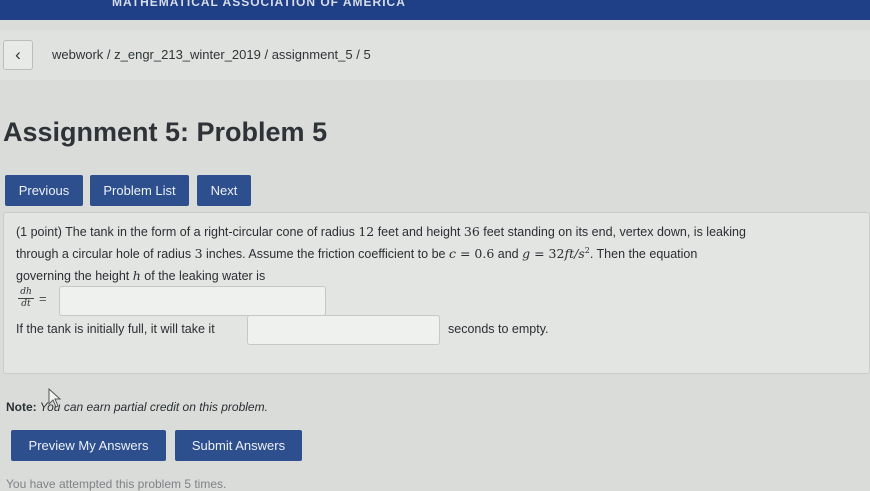  What do you see at coordinates (526, 254) in the screenshot?
I see `gravity-variable: g` at bounding box center [526, 254].